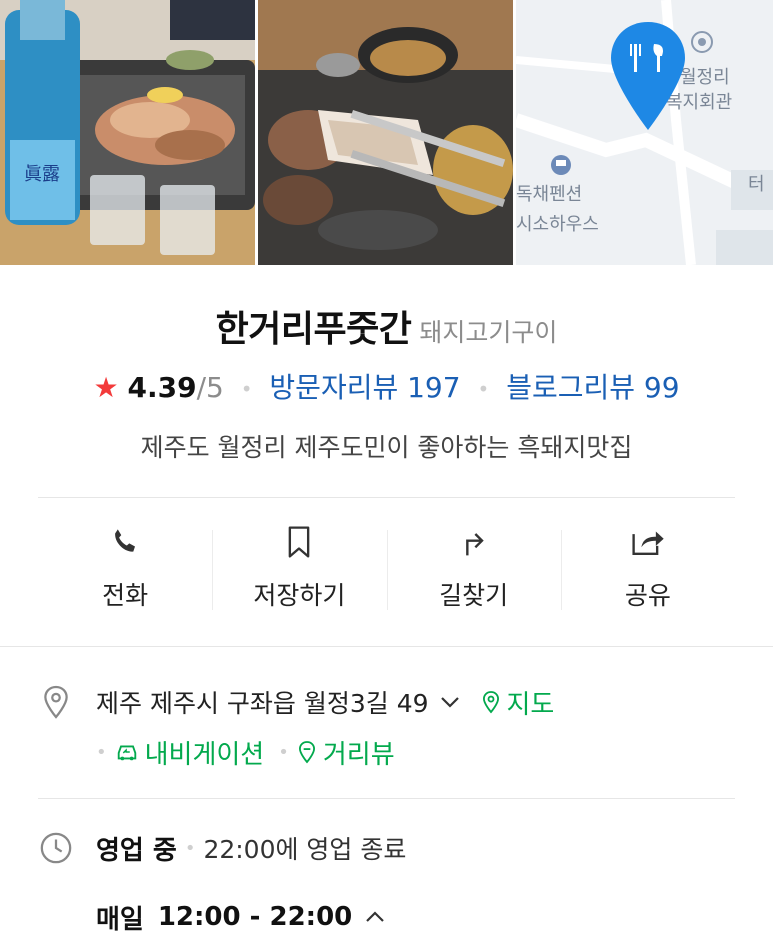 This screenshot has height=945, width=773. What do you see at coordinates (125, 542) in the screenshot?
I see `phone-icon` at bounding box center [125, 542].